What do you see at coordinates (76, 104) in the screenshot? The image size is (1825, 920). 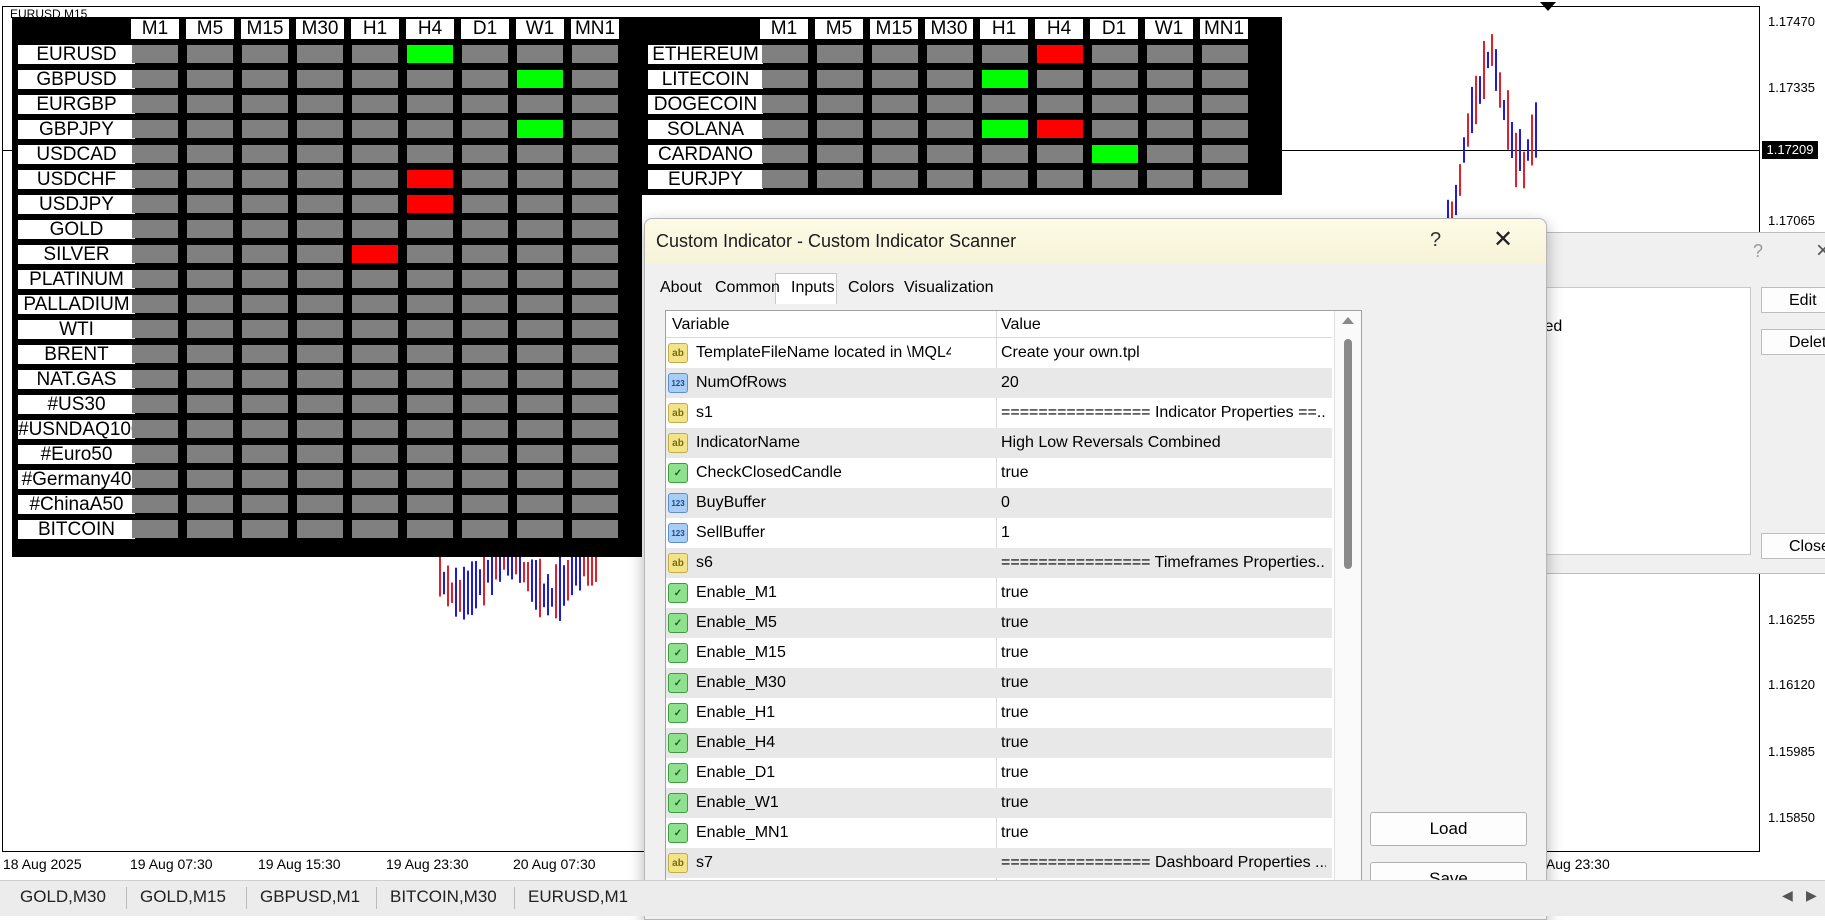 I see `symbol-label: EURGBP` at bounding box center [76, 104].